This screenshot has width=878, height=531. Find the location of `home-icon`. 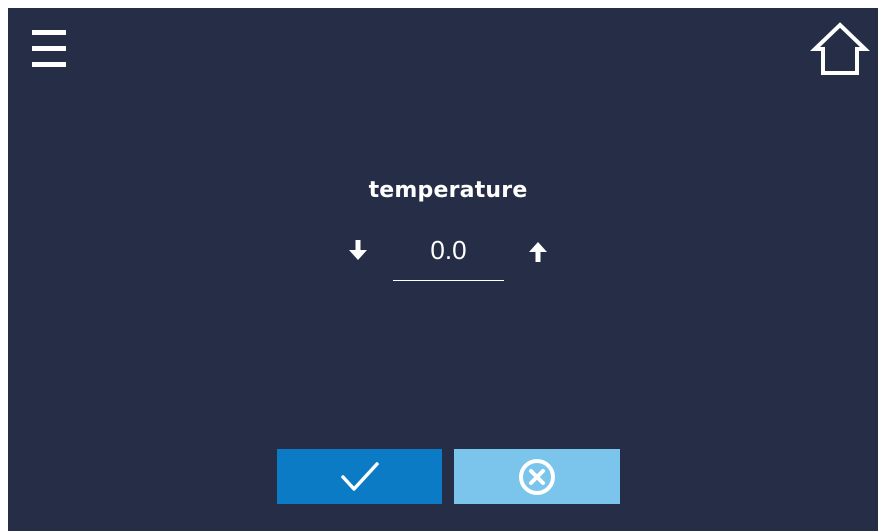

home-icon is located at coordinates (840, 48).